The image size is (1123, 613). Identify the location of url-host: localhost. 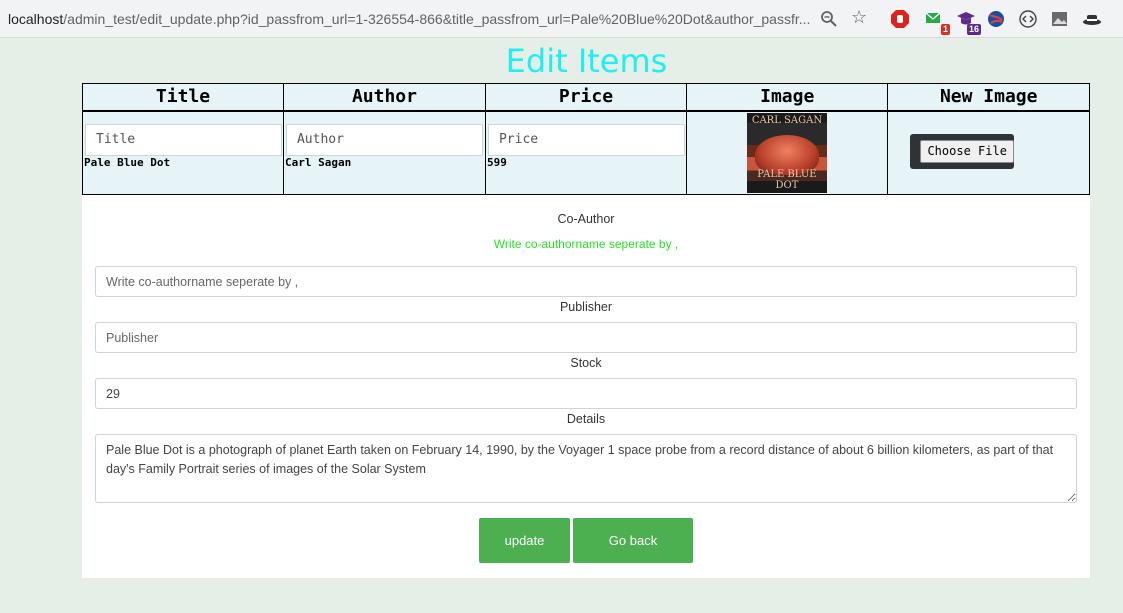
(36, 19).